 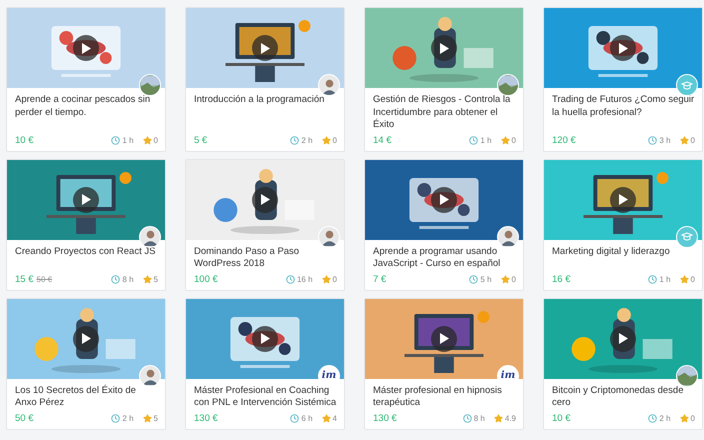 What do you see at coordinates (444, 224) in the screenshot?
I see `course-card: Aprende a programar usando JavaScript - Curso en español 7 € 5 h 0` at bounding box center [444, 224].